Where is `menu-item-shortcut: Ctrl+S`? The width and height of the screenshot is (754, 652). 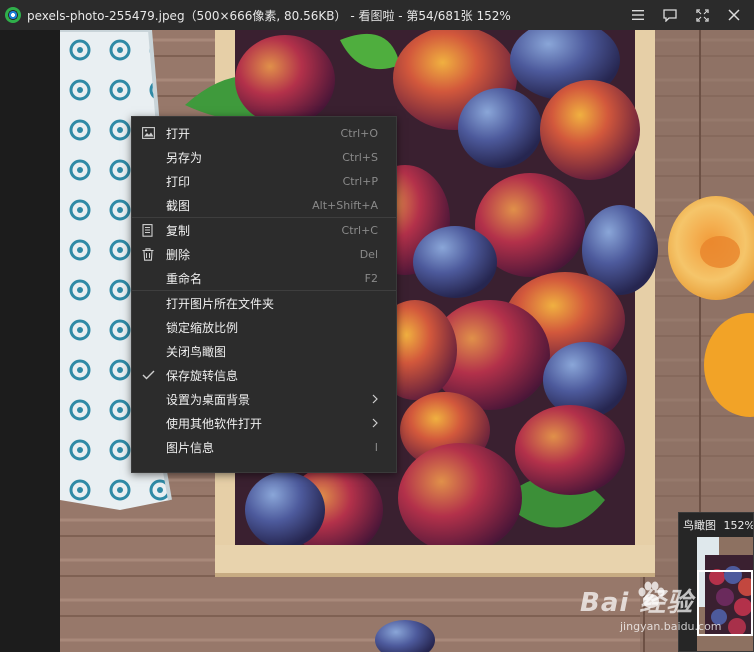 menu-item-shortcut: Ctrl+S is located at coordinates (360, 157).